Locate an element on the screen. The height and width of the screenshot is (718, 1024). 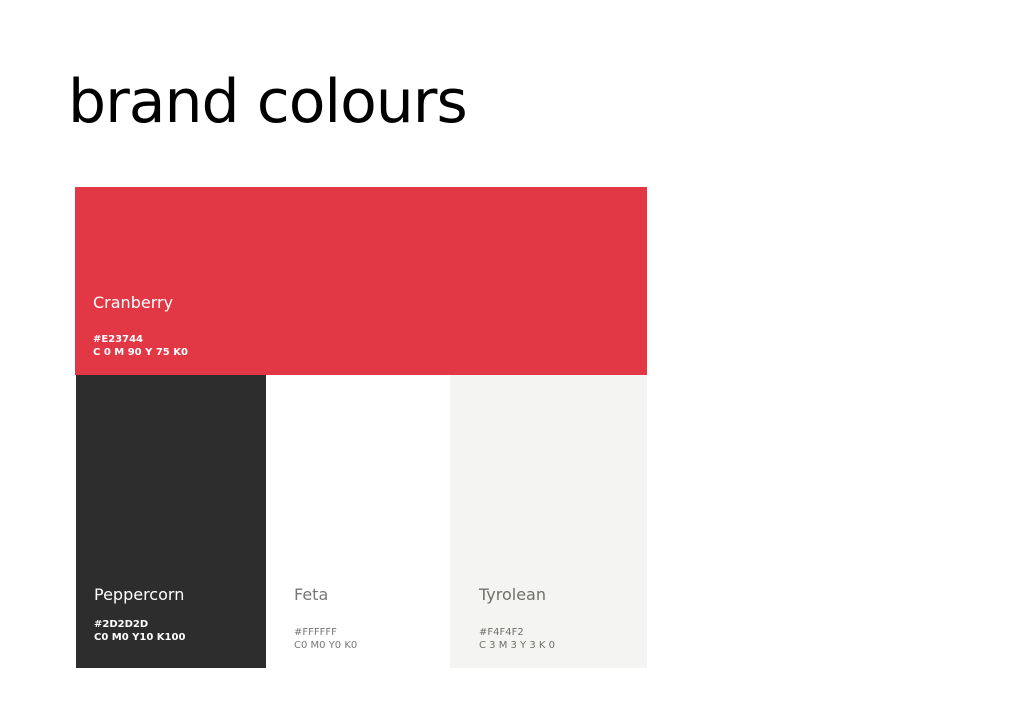
swatch-name: Cranberry is located at coordinates (133, 302).